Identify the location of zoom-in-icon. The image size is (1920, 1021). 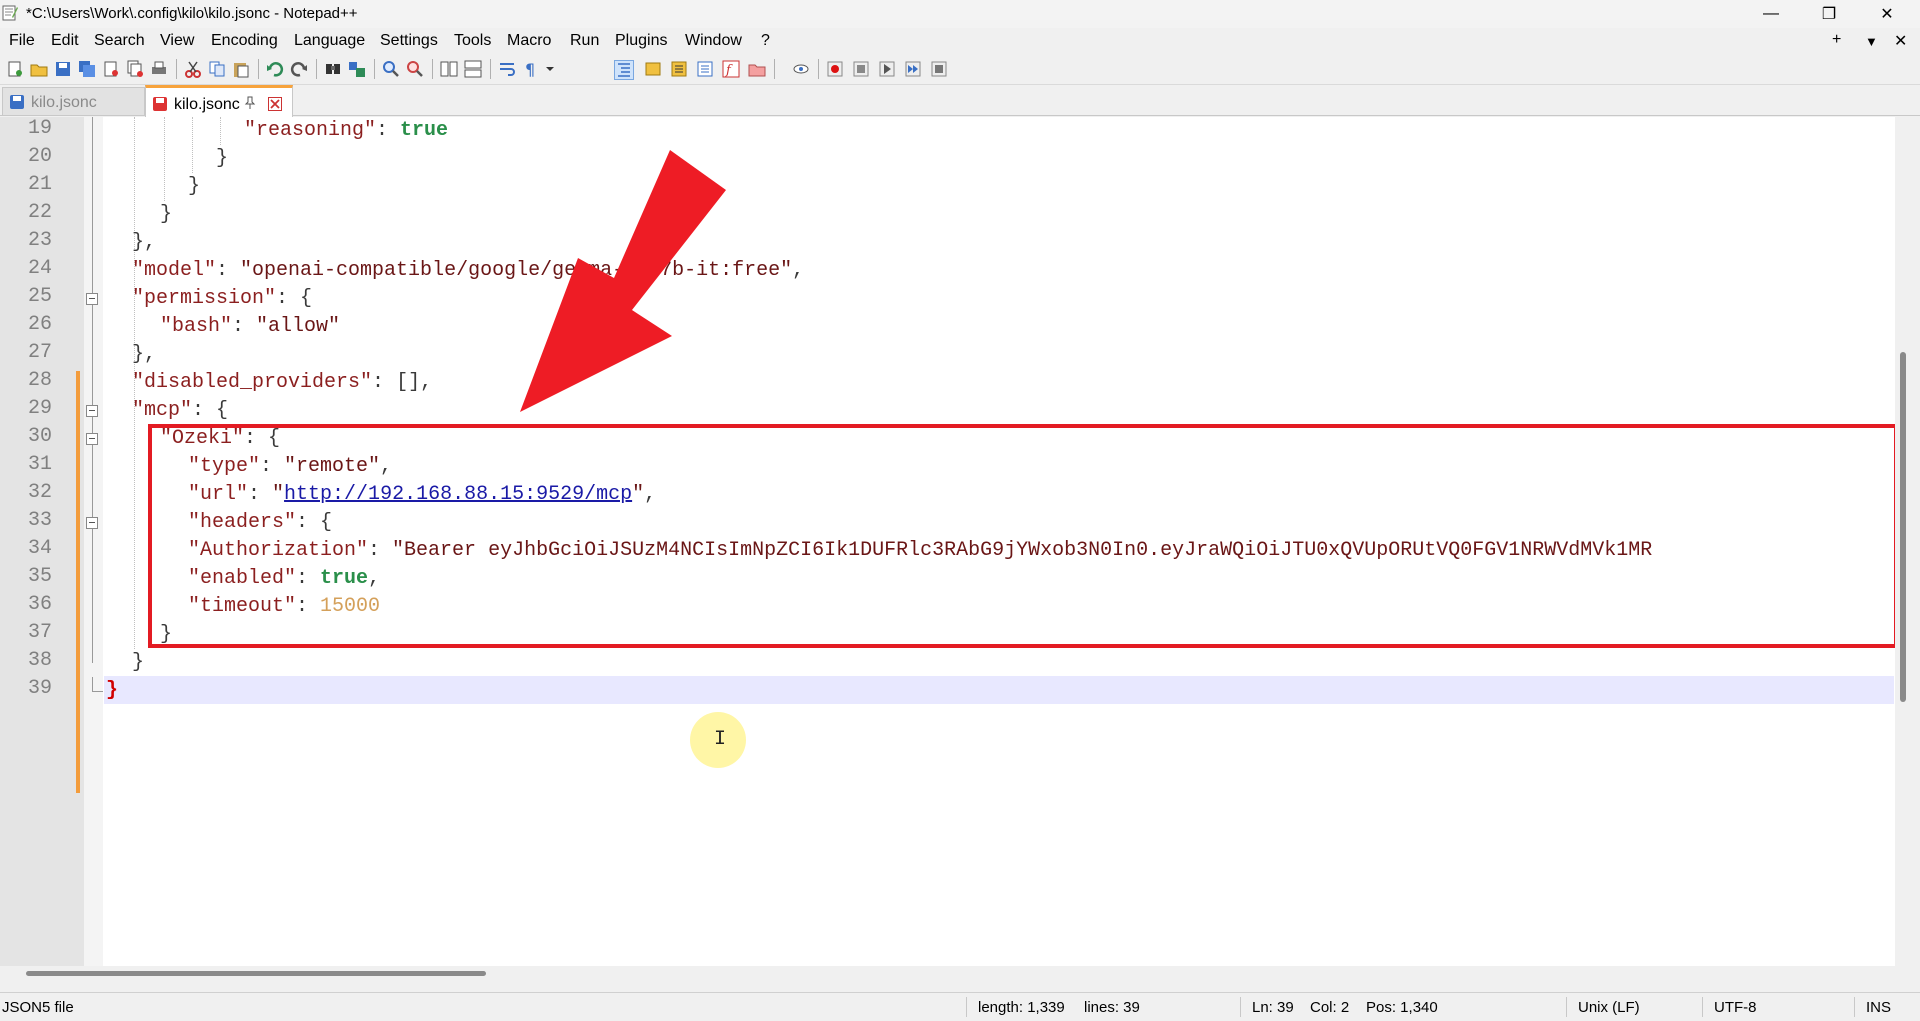
(391, 69).